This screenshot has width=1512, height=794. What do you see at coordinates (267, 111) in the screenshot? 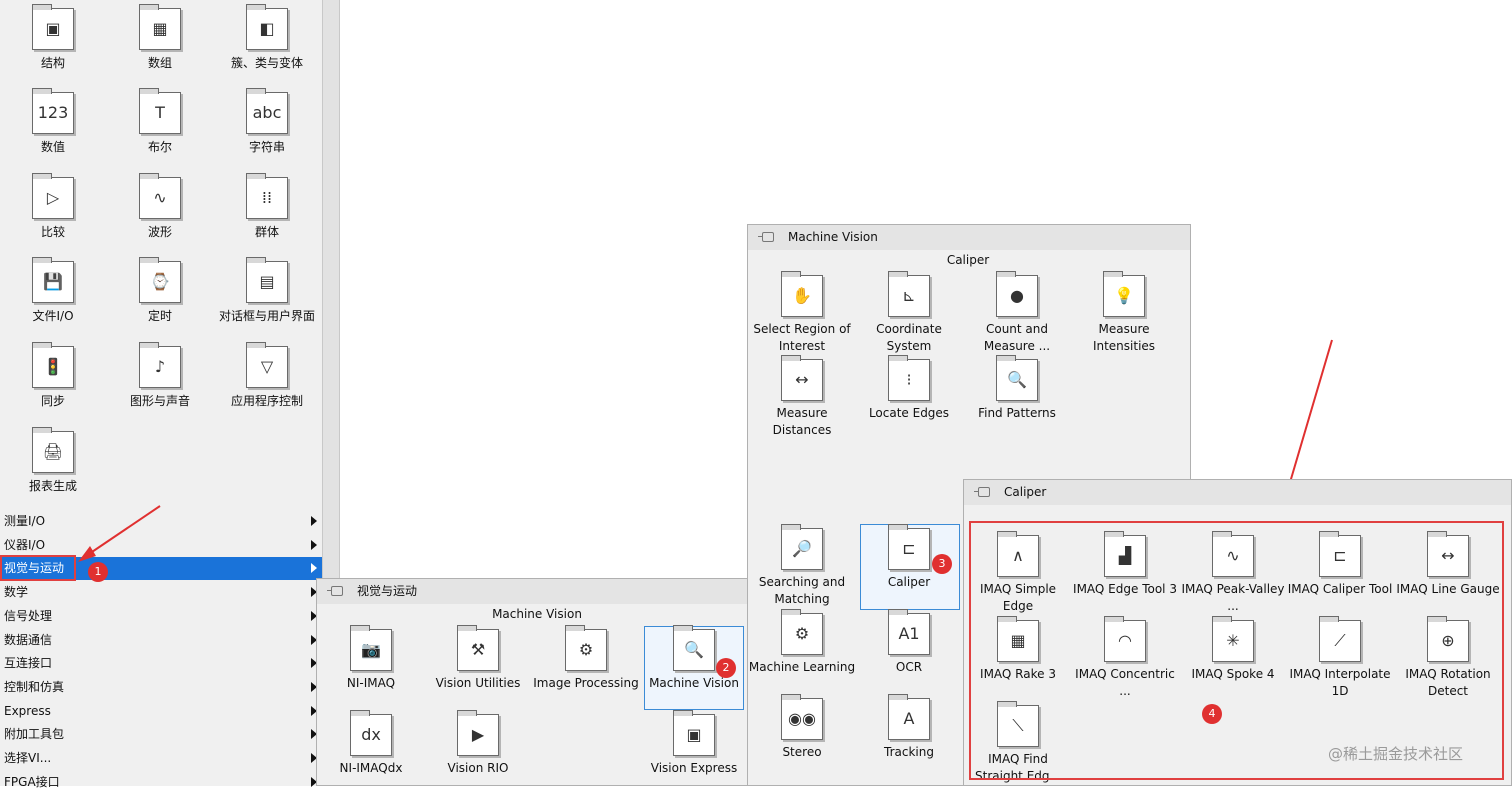
I see `subpalette-folder: abc` at bounding box center [267, 111].